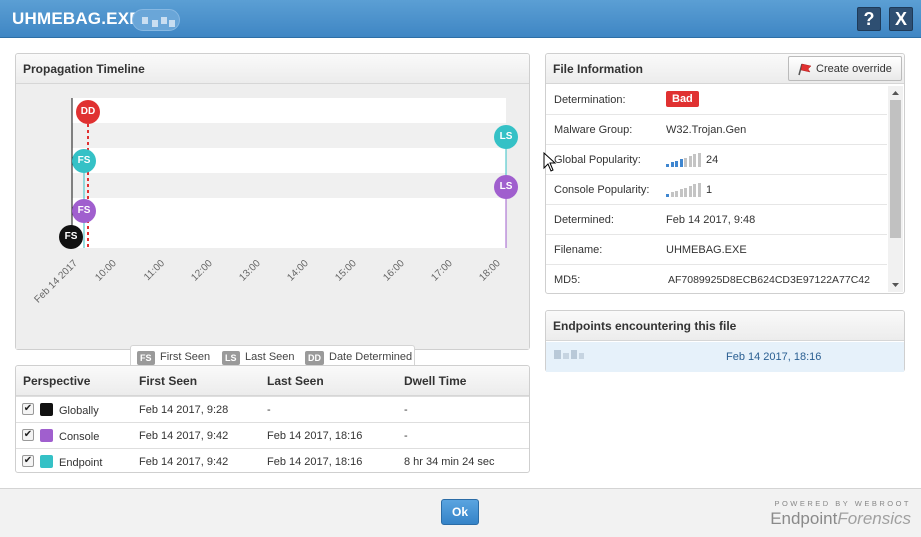 Image resolution: width=921 pixels, height=537 pixels. I want to click on endpoint-date: Feb 14 2017, 18:16, so click(774, 357).